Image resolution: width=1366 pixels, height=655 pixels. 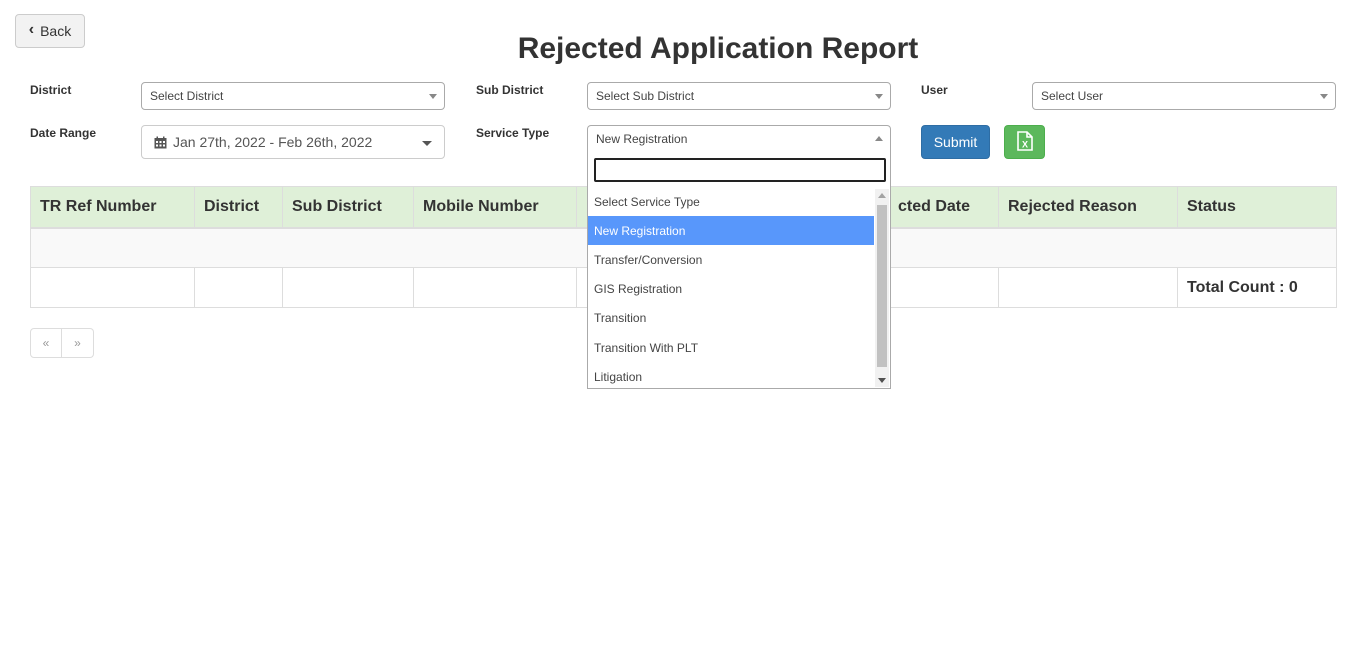 I want to click on column-header-status: Status, so click(x=1257, y=207).